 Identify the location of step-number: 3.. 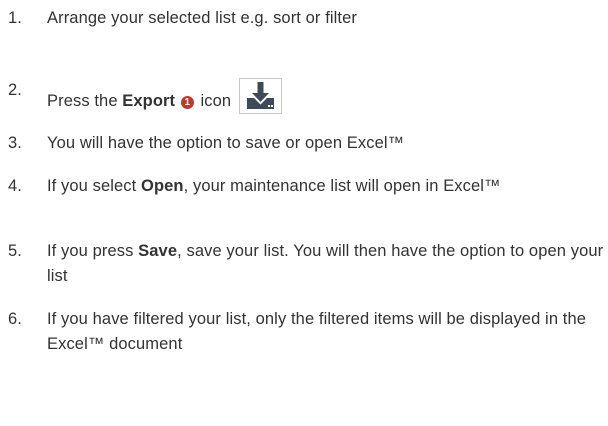
(15, 143).